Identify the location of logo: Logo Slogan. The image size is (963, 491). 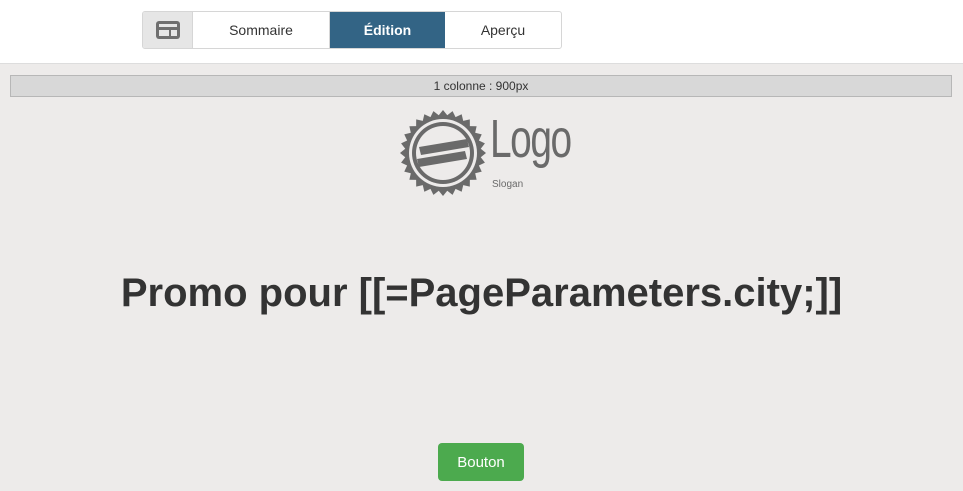
(485, 153).